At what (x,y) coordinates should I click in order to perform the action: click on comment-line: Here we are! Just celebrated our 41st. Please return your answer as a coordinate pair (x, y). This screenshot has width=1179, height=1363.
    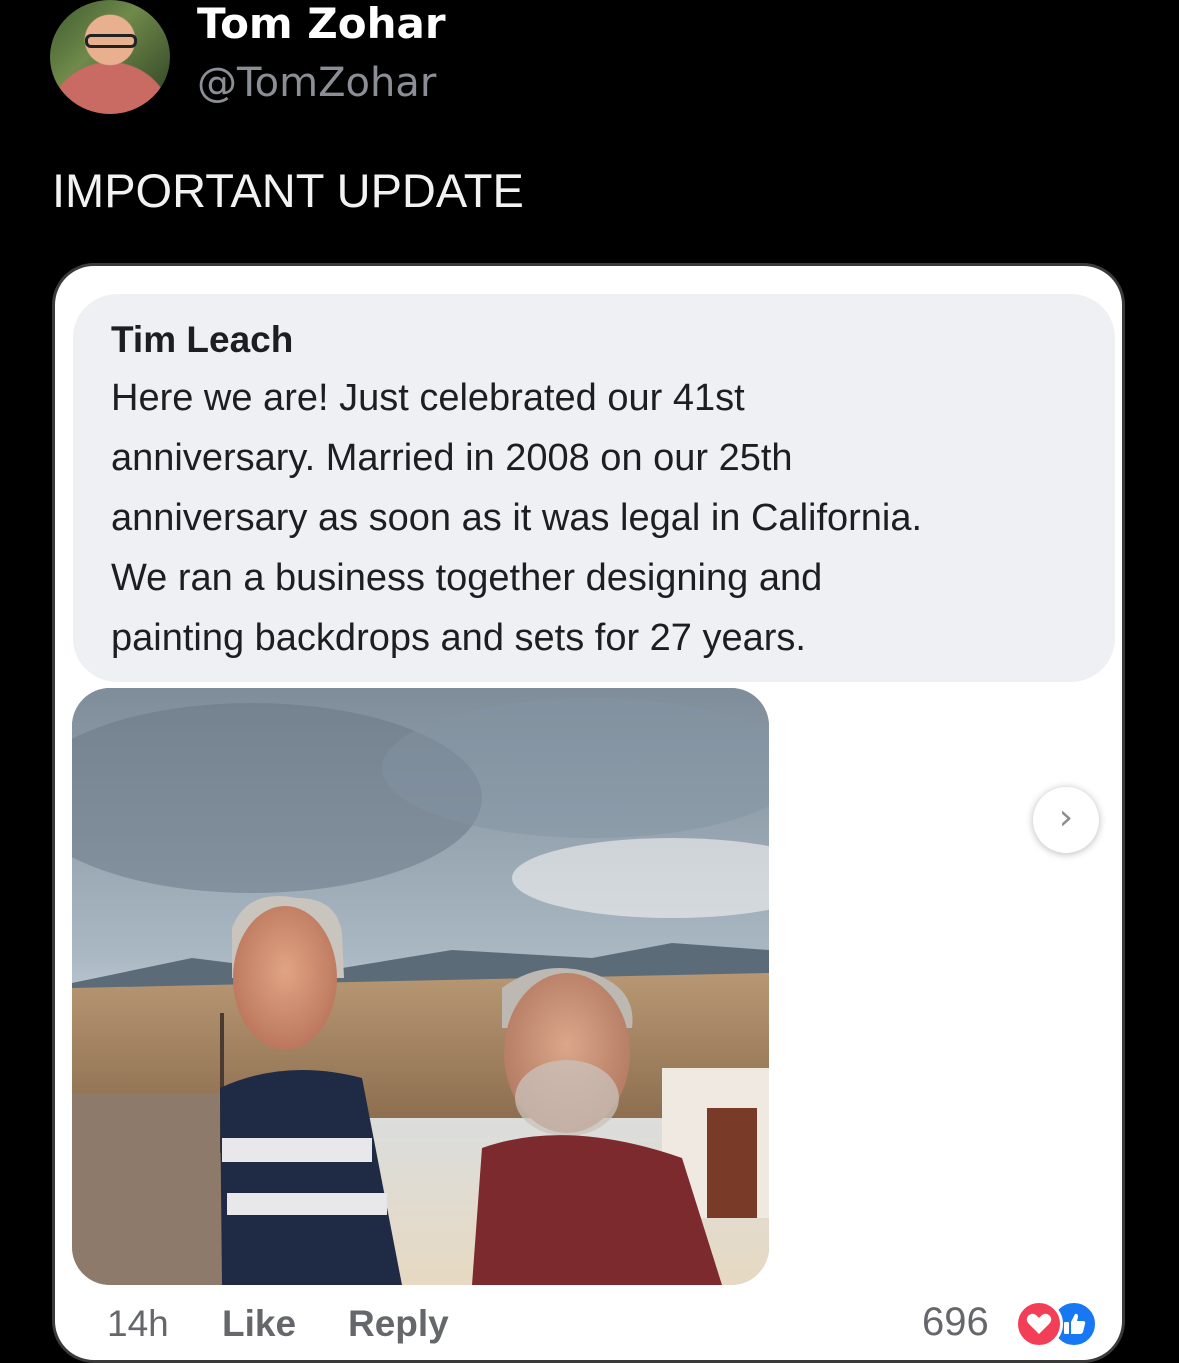
    Looking at the image, I should click on (428, 398).